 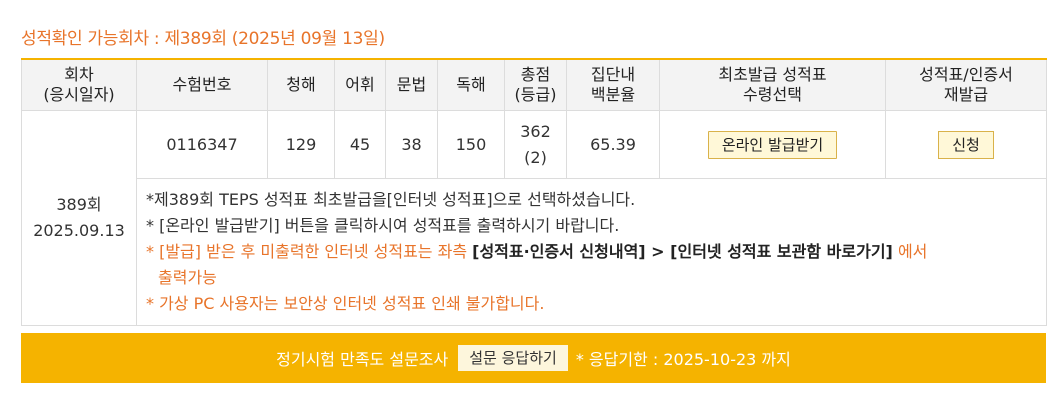 I want to click on header-first-issue: 최초발급 성적표 수령선택, so click(x=772, y=84).